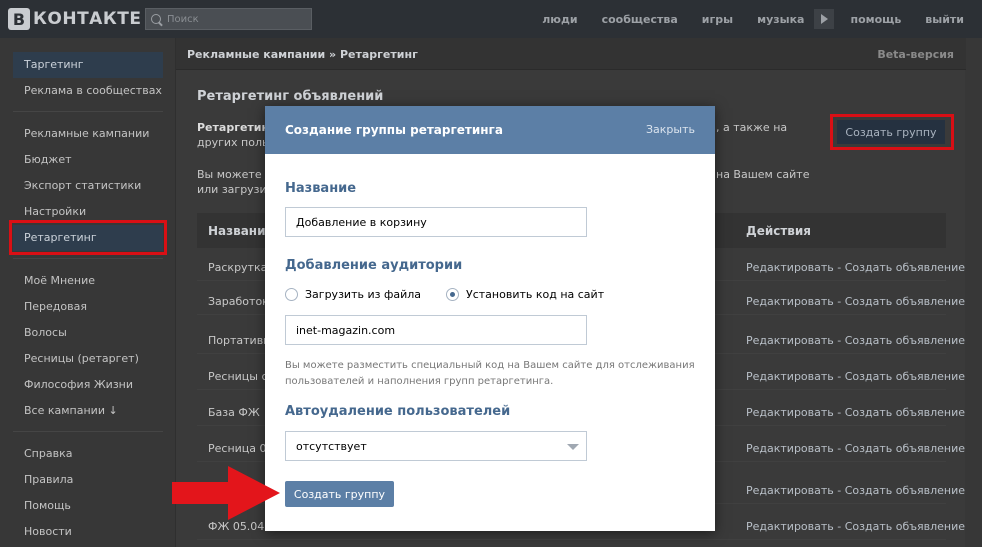 The width and height of the screenshot is (982, 547). I want to click on sidebar-item-campaign: Волосы, so click(88, 333).